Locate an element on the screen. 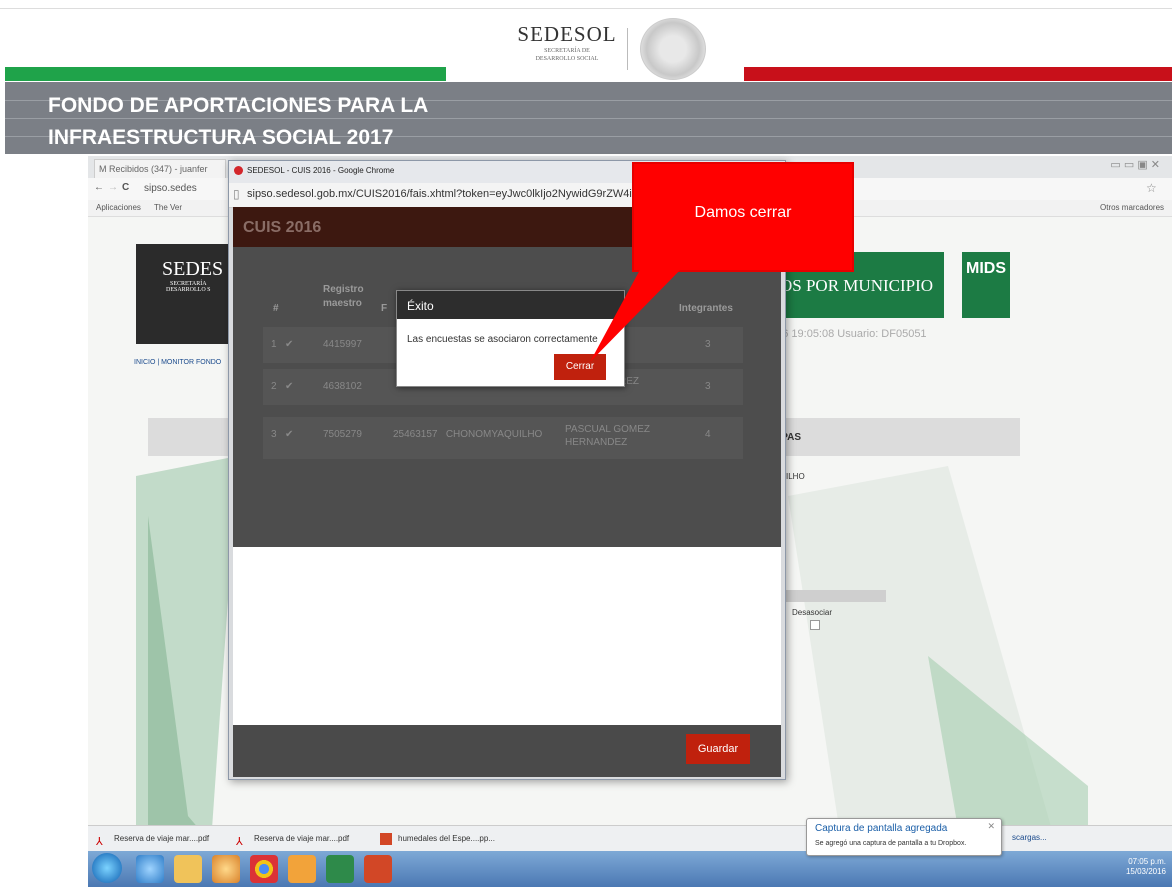 This screenshot has height=890, width=1172. red-stripe is located at coordinates (958, 74).